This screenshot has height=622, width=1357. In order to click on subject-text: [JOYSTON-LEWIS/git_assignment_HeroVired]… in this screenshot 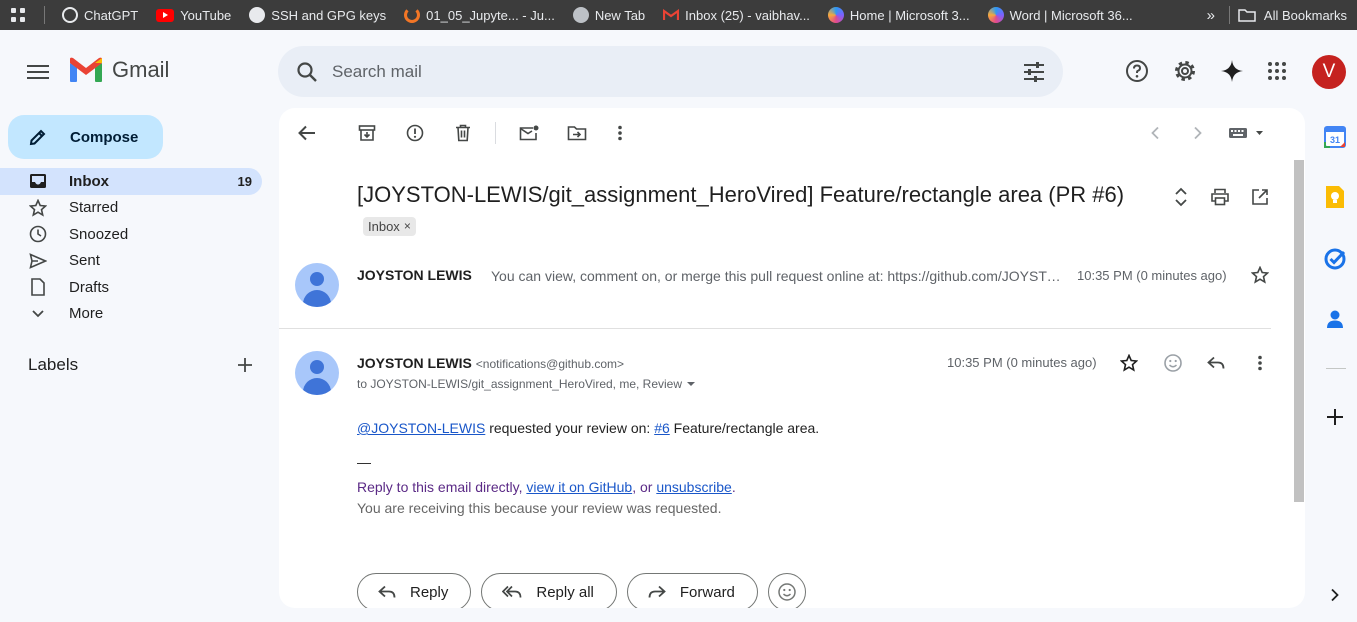, I will do `click(741, 194)`.